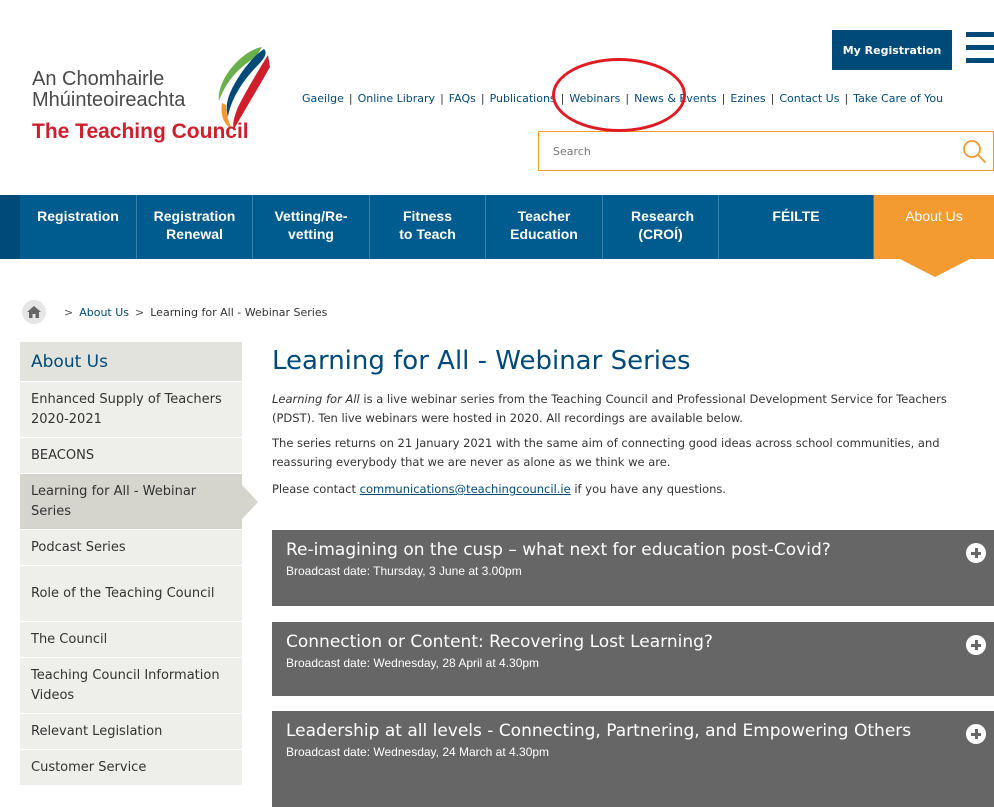 The height and width of the screenshot is (807, 994). What do you see at coordinates (195, 227) in the screenshot?
I see `nav-item-registration-renewal: Registration Renewal` at bounding box center [195, 227].